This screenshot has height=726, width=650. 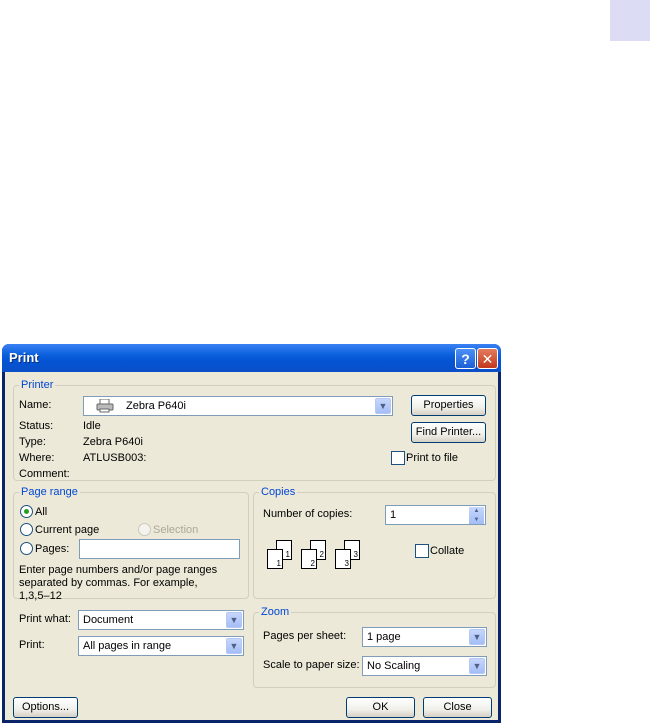 I want to click on print-to-file-label: Print to file, so click(x=432, y=458).